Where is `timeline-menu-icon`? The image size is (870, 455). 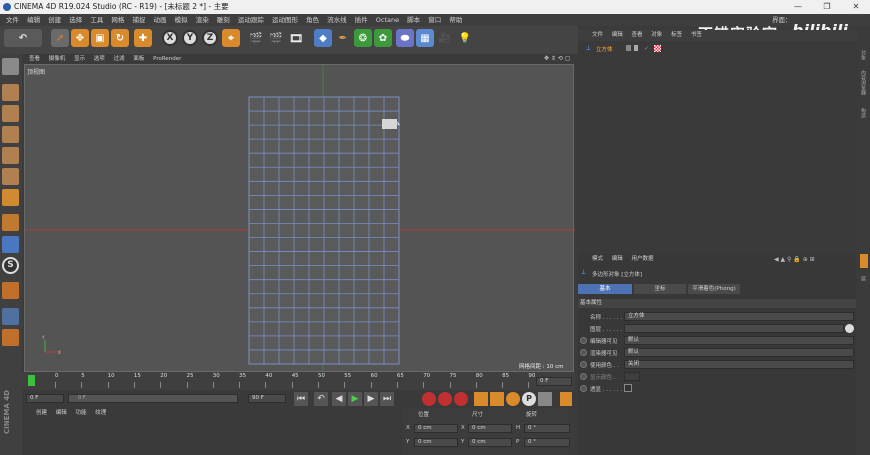
timeline-menu-icon is located at coordinates (566, 399).